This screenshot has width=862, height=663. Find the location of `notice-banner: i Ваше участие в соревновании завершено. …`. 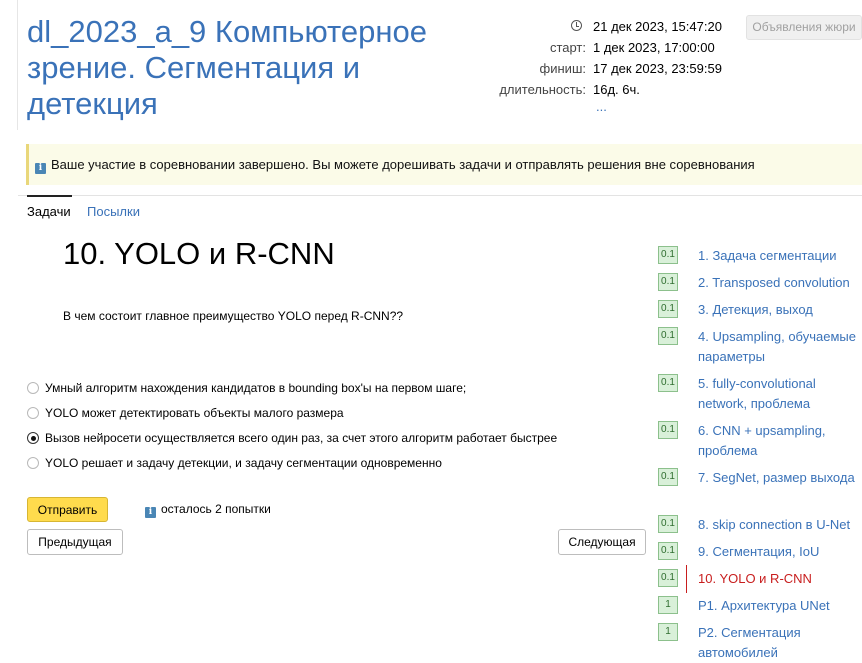

notice-banner: i Ваше участие в соревновании завершено. … is located at coordinates (444, 164).